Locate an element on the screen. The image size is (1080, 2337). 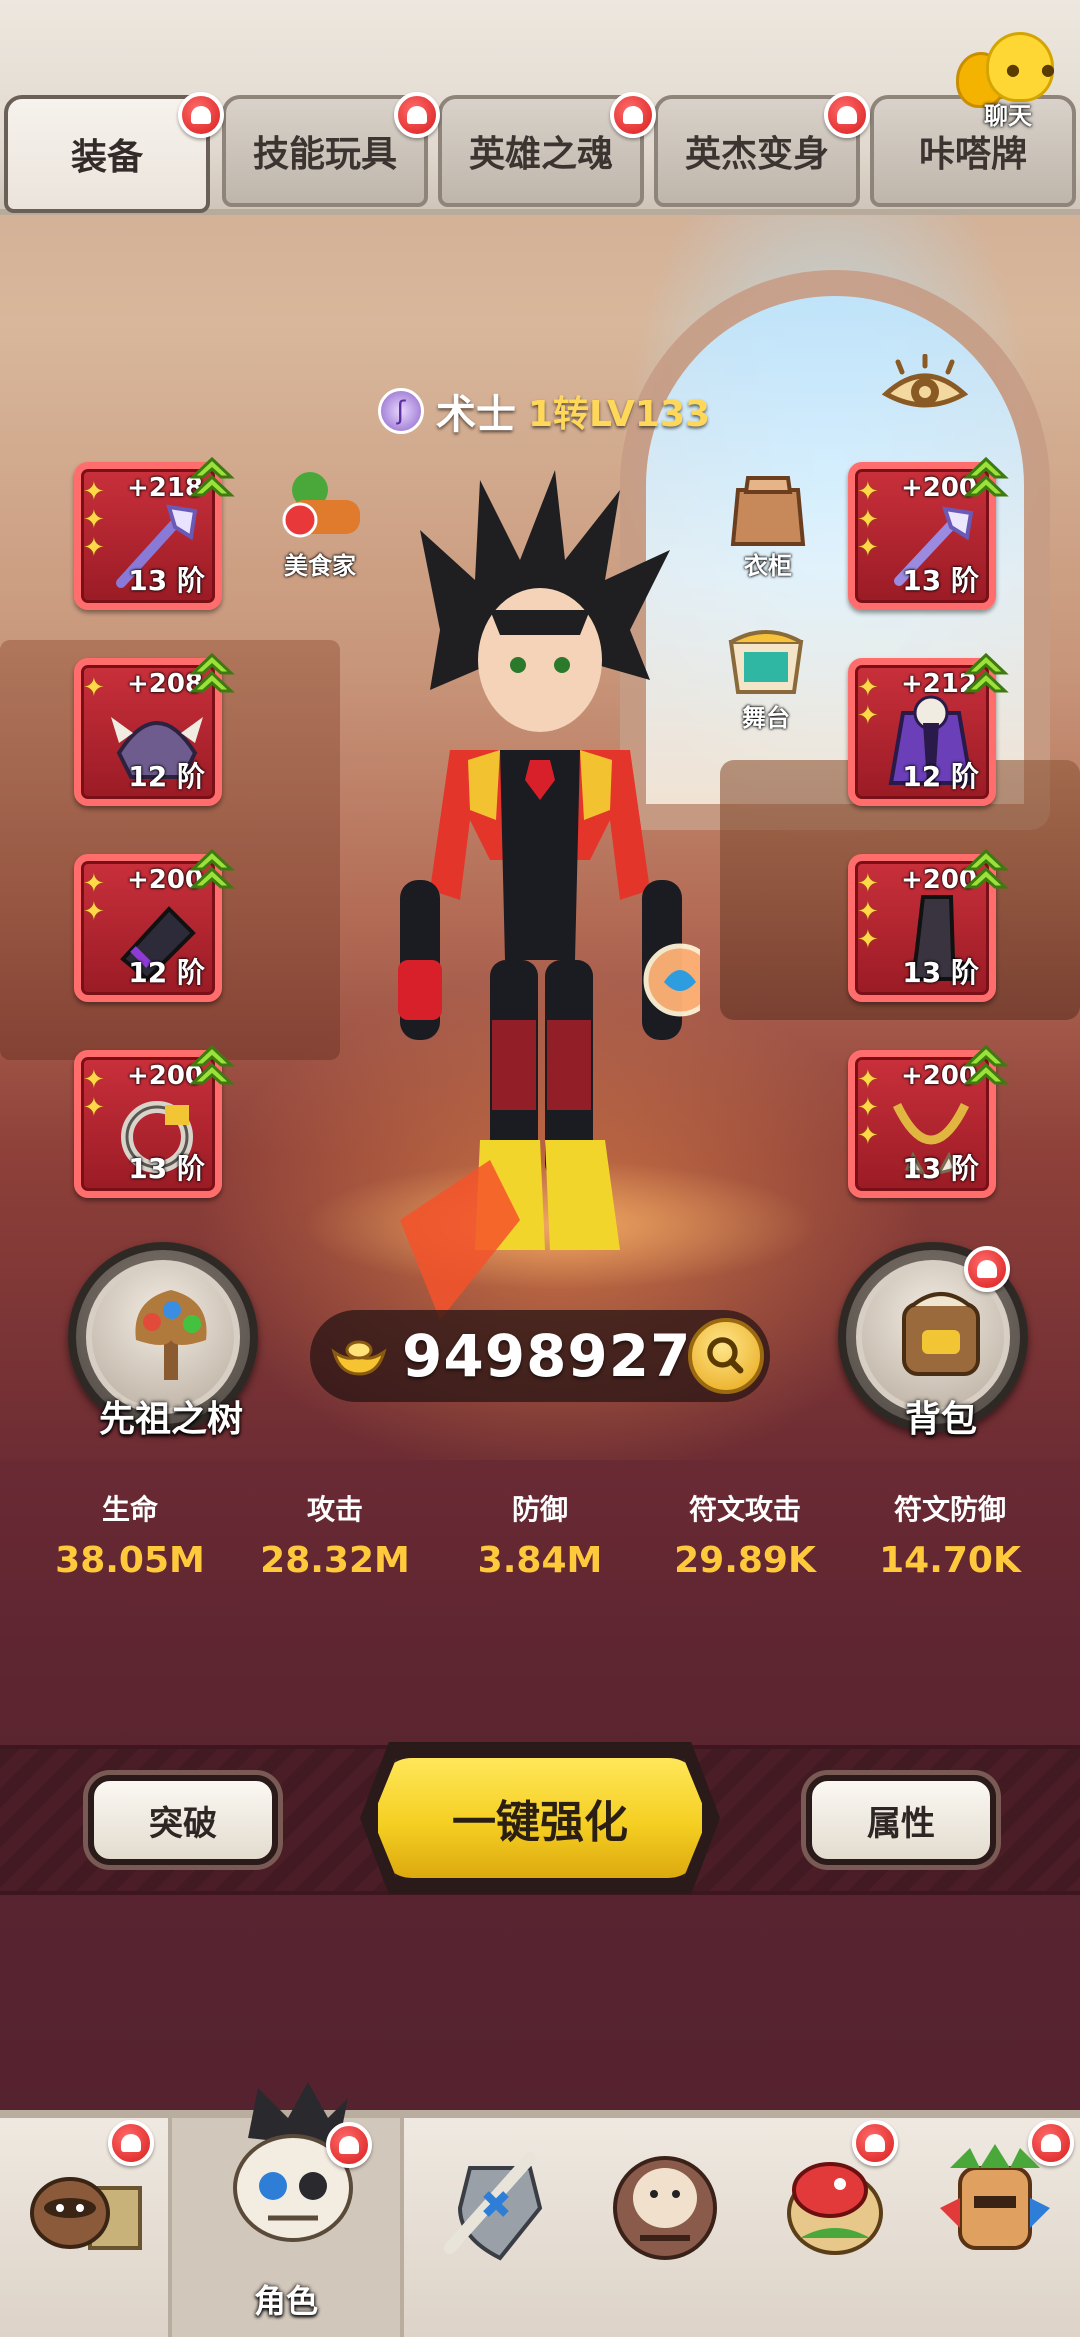
wardrobe-prop: 衣柜 is located at coordinates (768, 525).